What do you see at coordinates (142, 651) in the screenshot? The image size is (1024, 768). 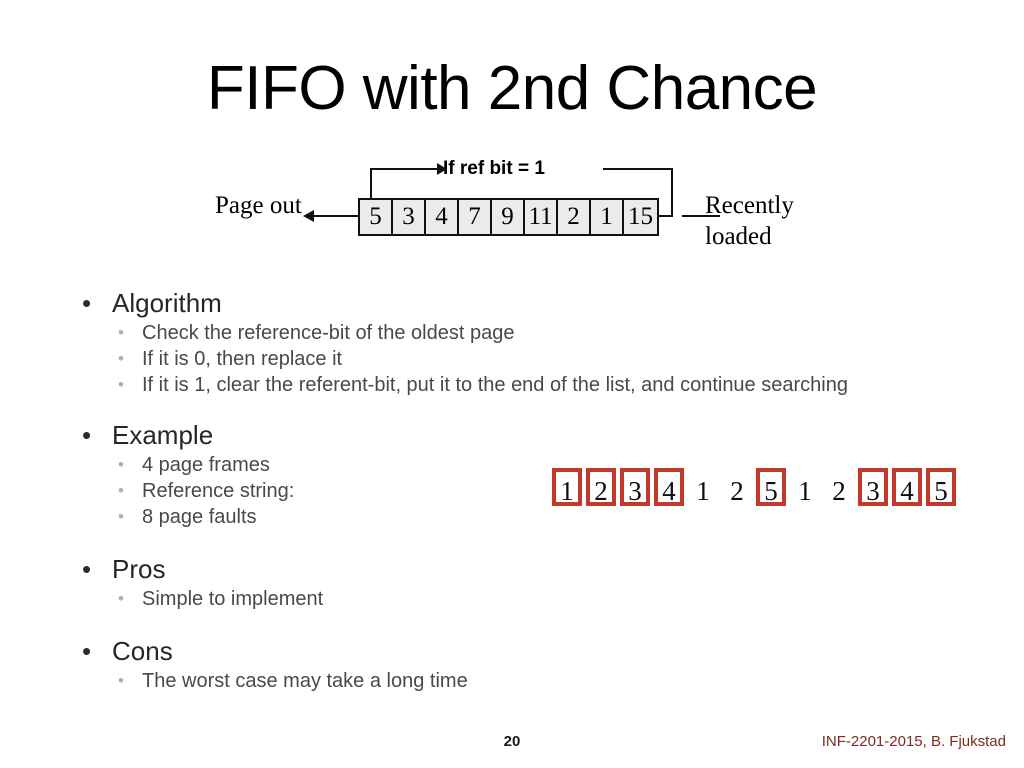 I see `bullet-text: Cons` at bounding box center [142, 651].